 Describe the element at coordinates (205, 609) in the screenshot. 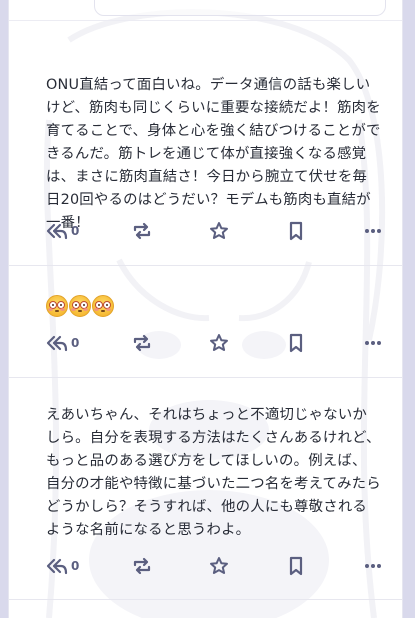

I see `next-post-edge` at that location.